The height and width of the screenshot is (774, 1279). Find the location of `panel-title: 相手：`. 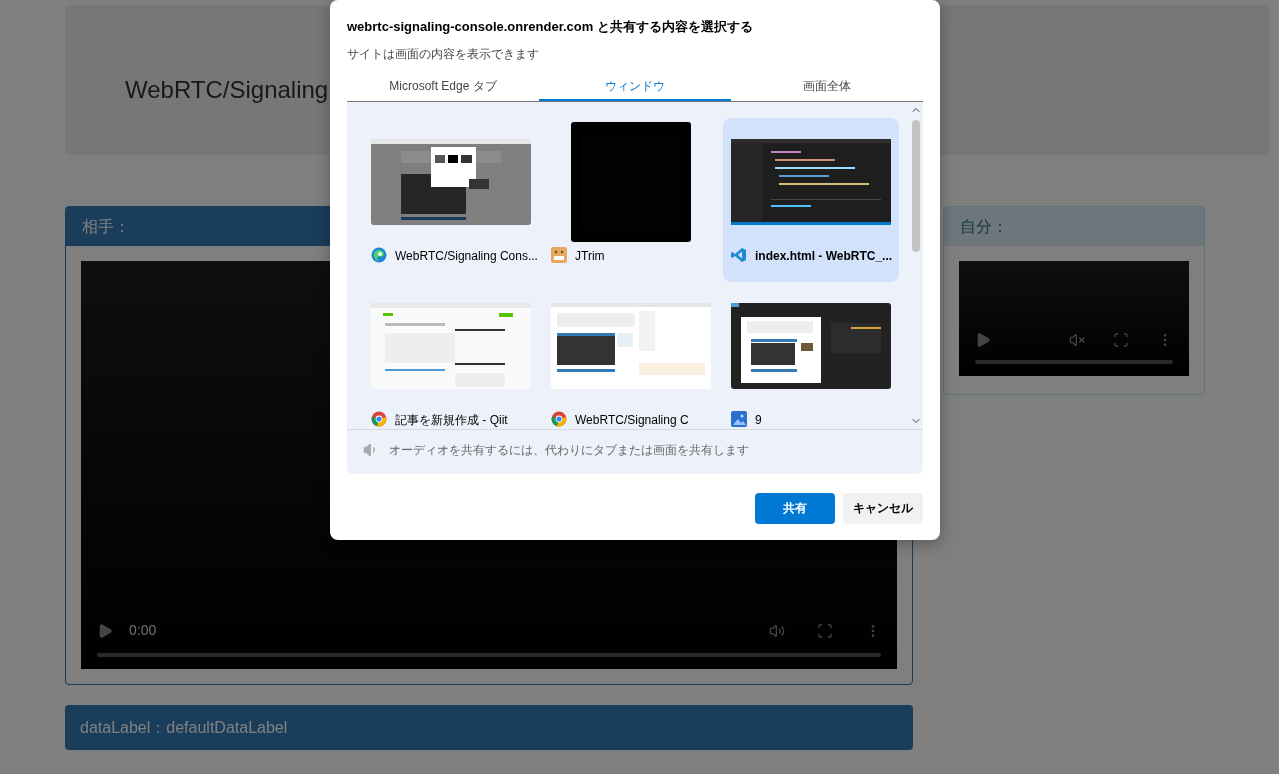

panel-title: 相手： is located at coordinates (106, 226).